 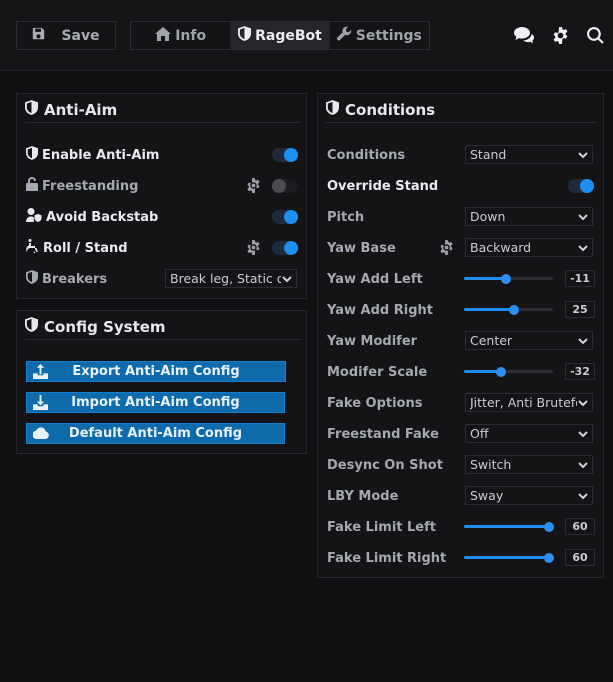 What do you see at coordinates (380, 310) in the screenshot?
I see `yaw-add-right-label: Yaw Add Right` at bounding box center [380, 310].